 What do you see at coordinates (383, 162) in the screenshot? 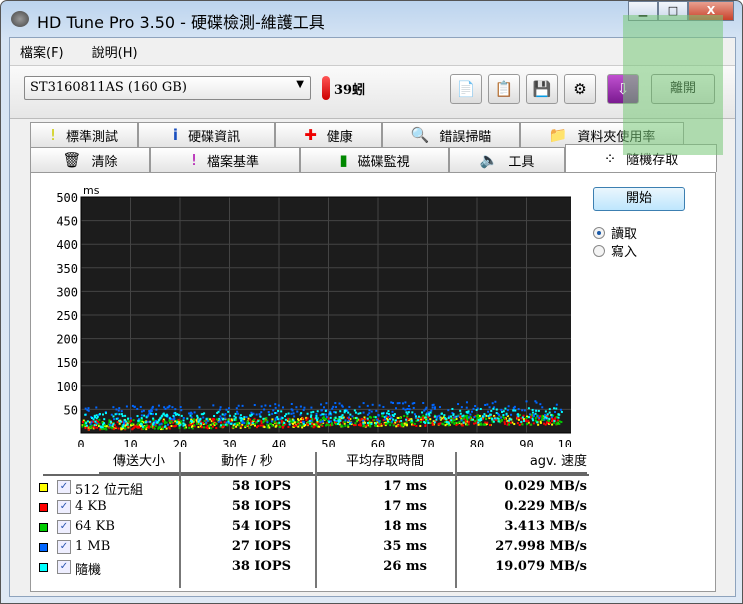
I see `tab-label: 磁碟監視` at bounding box center [383, 162].